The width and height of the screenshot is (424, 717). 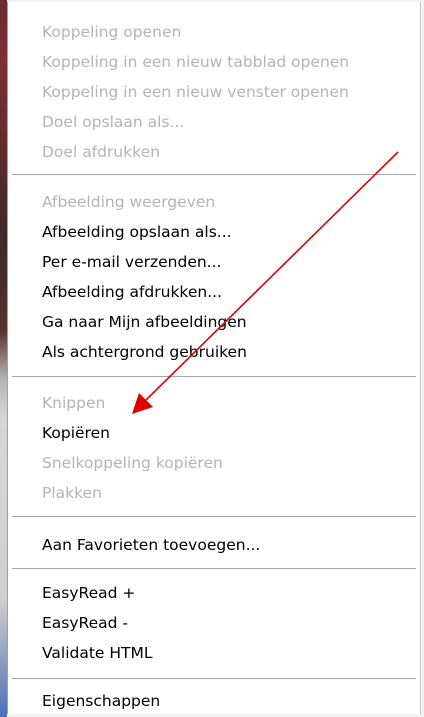 What do you see at coordinates (144, 322) in the screenshot?
I see `menu-item-mijn-afbeeldingen: Ga naar Mijn afbeeldingen` at bounding box center [144, 322].